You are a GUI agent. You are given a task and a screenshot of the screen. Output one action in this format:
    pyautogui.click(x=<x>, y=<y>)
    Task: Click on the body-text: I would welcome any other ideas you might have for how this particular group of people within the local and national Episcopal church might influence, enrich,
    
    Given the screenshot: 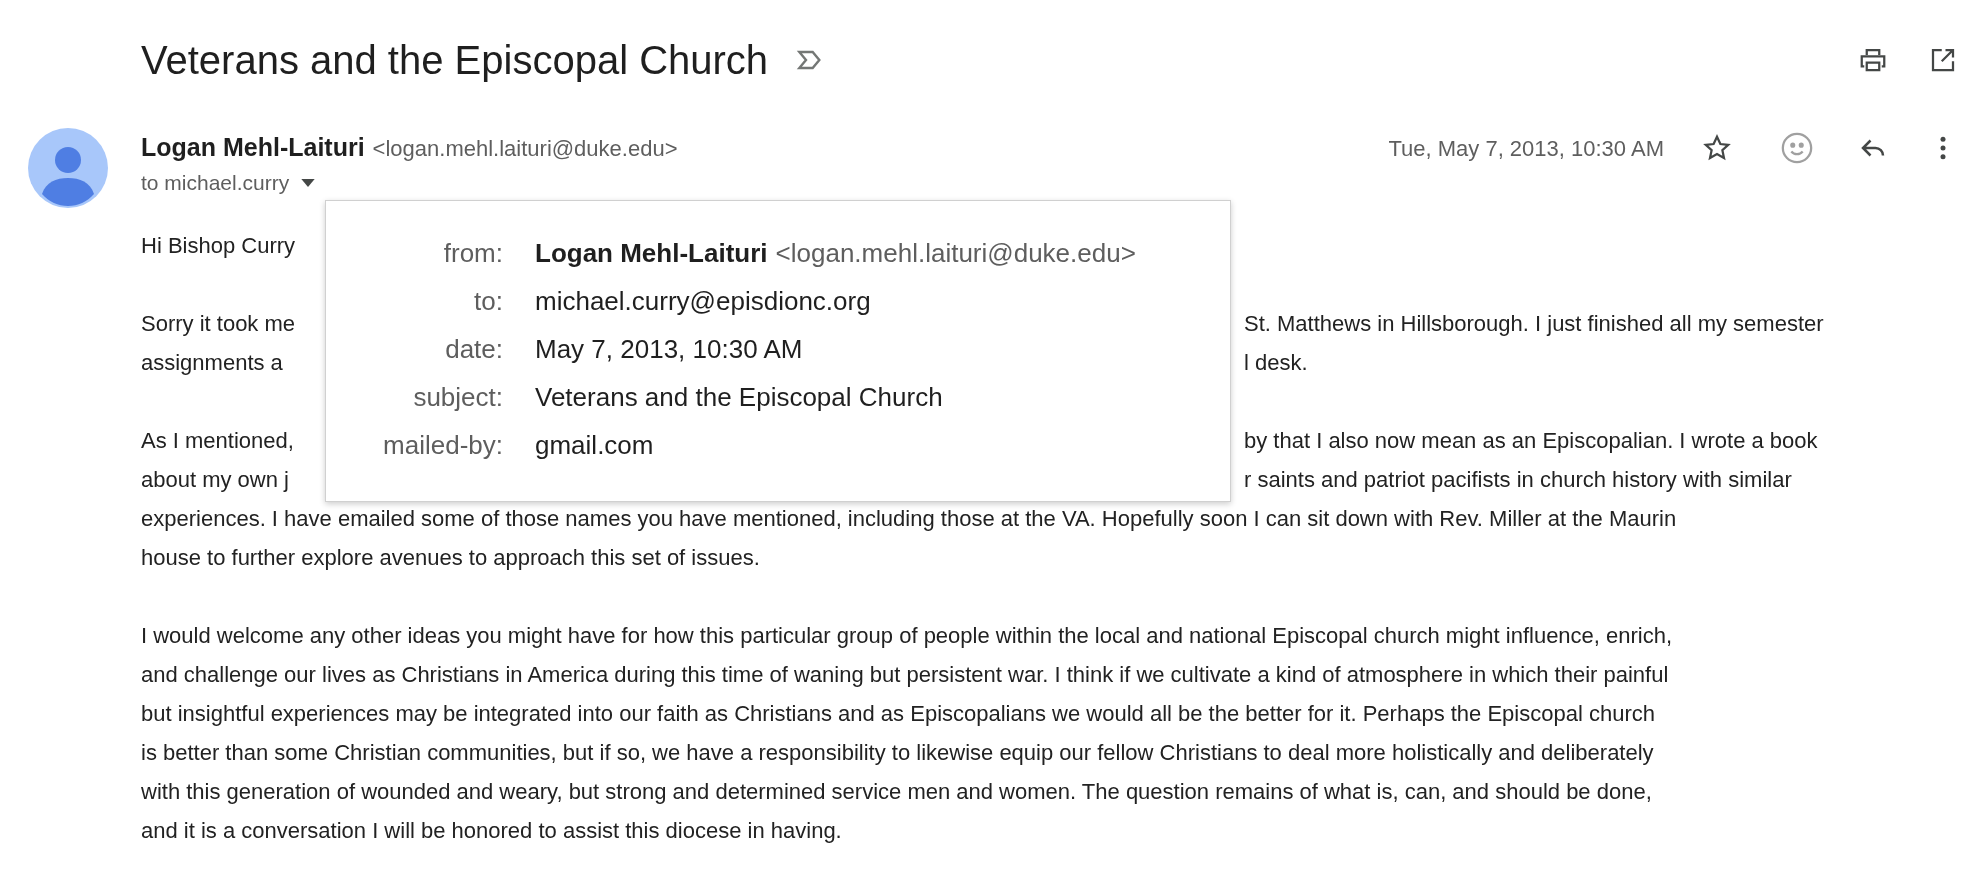 What is the action you would take?
    pyautogui.click(x=907, y=636)
    